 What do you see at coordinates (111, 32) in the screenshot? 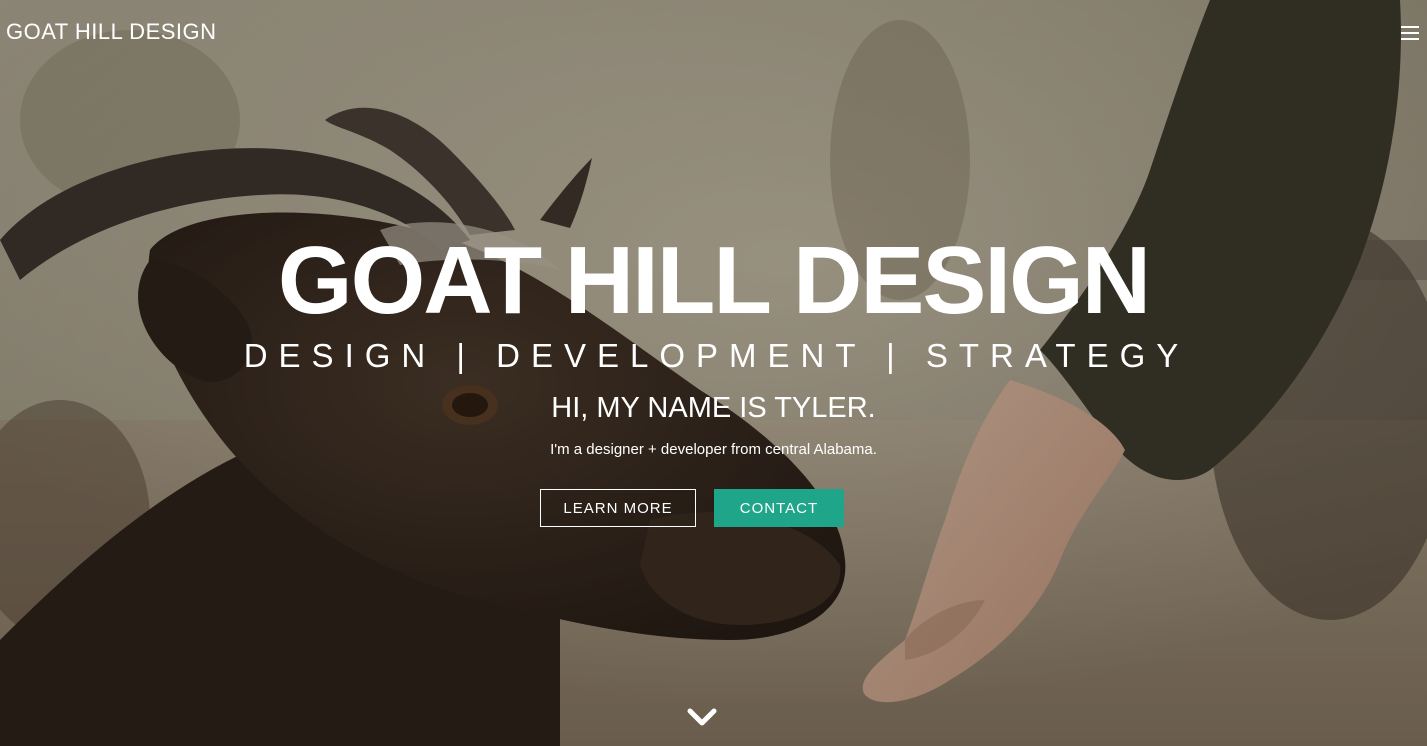
I see `site-logo-link: GOAT HILL DESIGN` at bounding box center [111, 32].